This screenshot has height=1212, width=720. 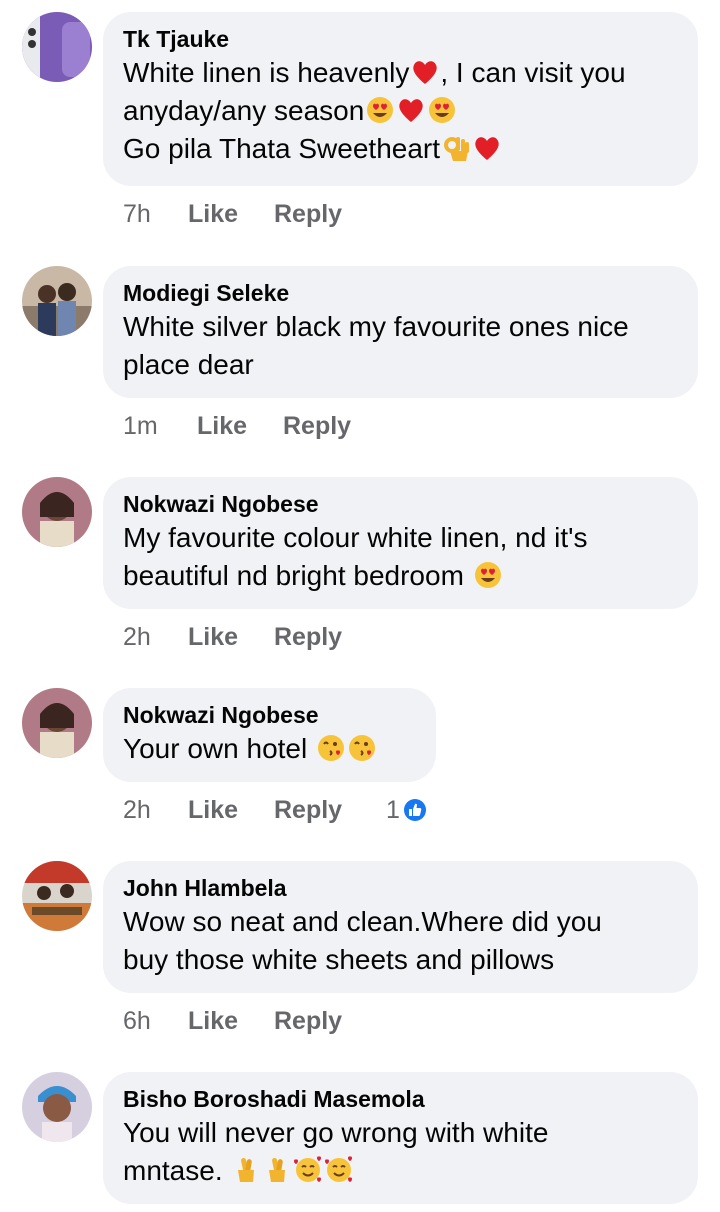 I want to click on comment-text-line: White linen is heavenly, so click(x=266, y=72).